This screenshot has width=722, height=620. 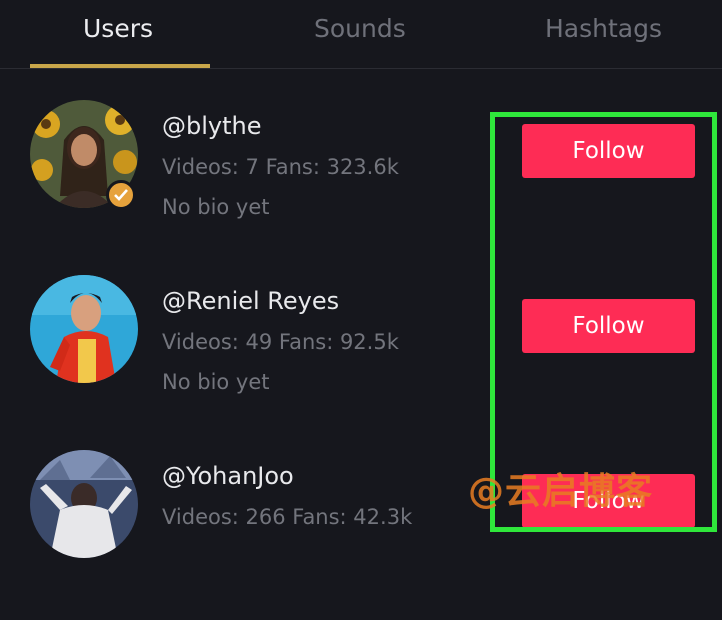 I want to click on tab-users: Users, so click(x=118, y=28).